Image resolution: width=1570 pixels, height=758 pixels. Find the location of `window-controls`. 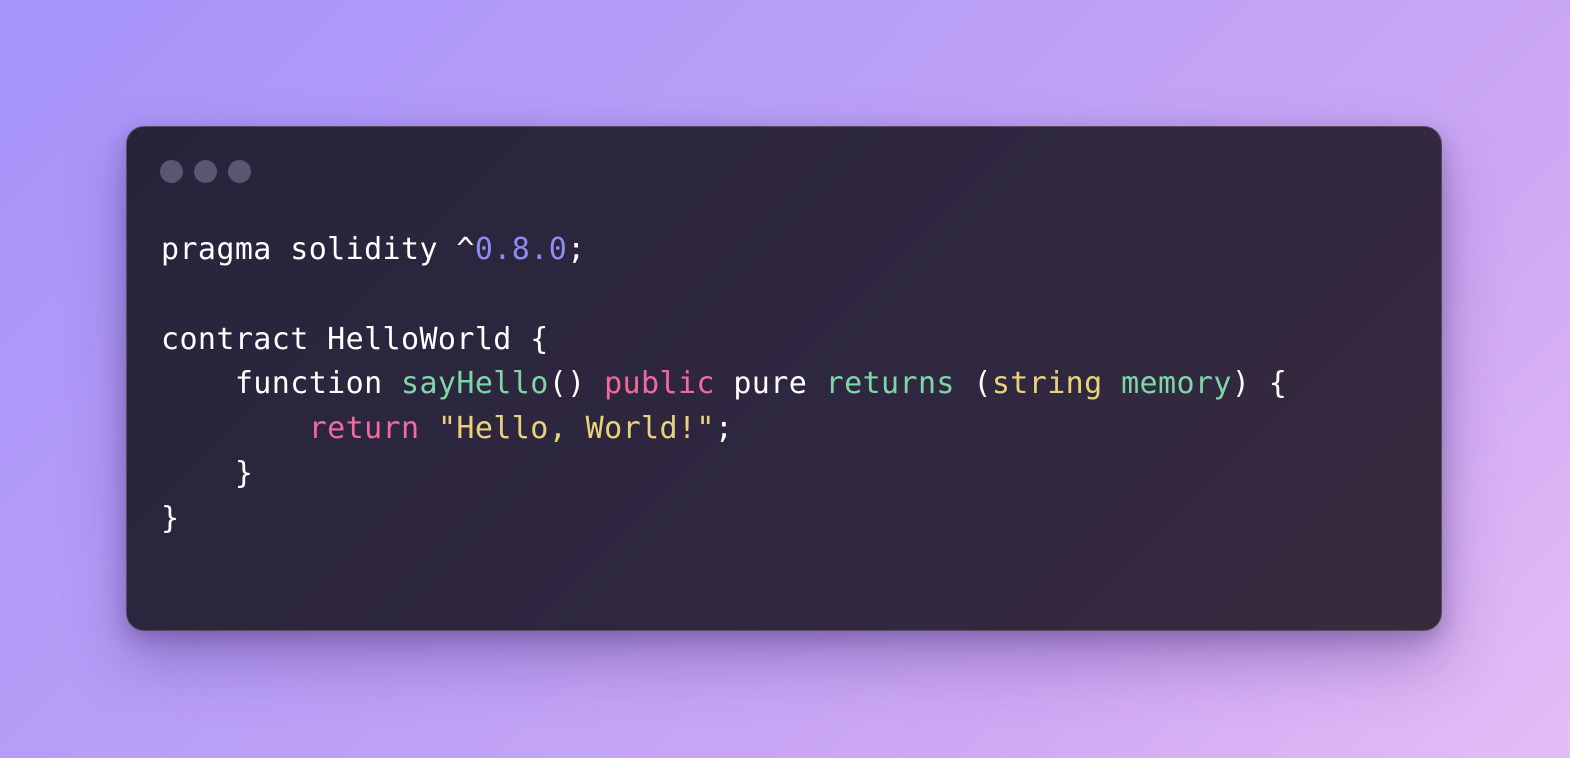

window-controls is located at coordinates (205, 171).